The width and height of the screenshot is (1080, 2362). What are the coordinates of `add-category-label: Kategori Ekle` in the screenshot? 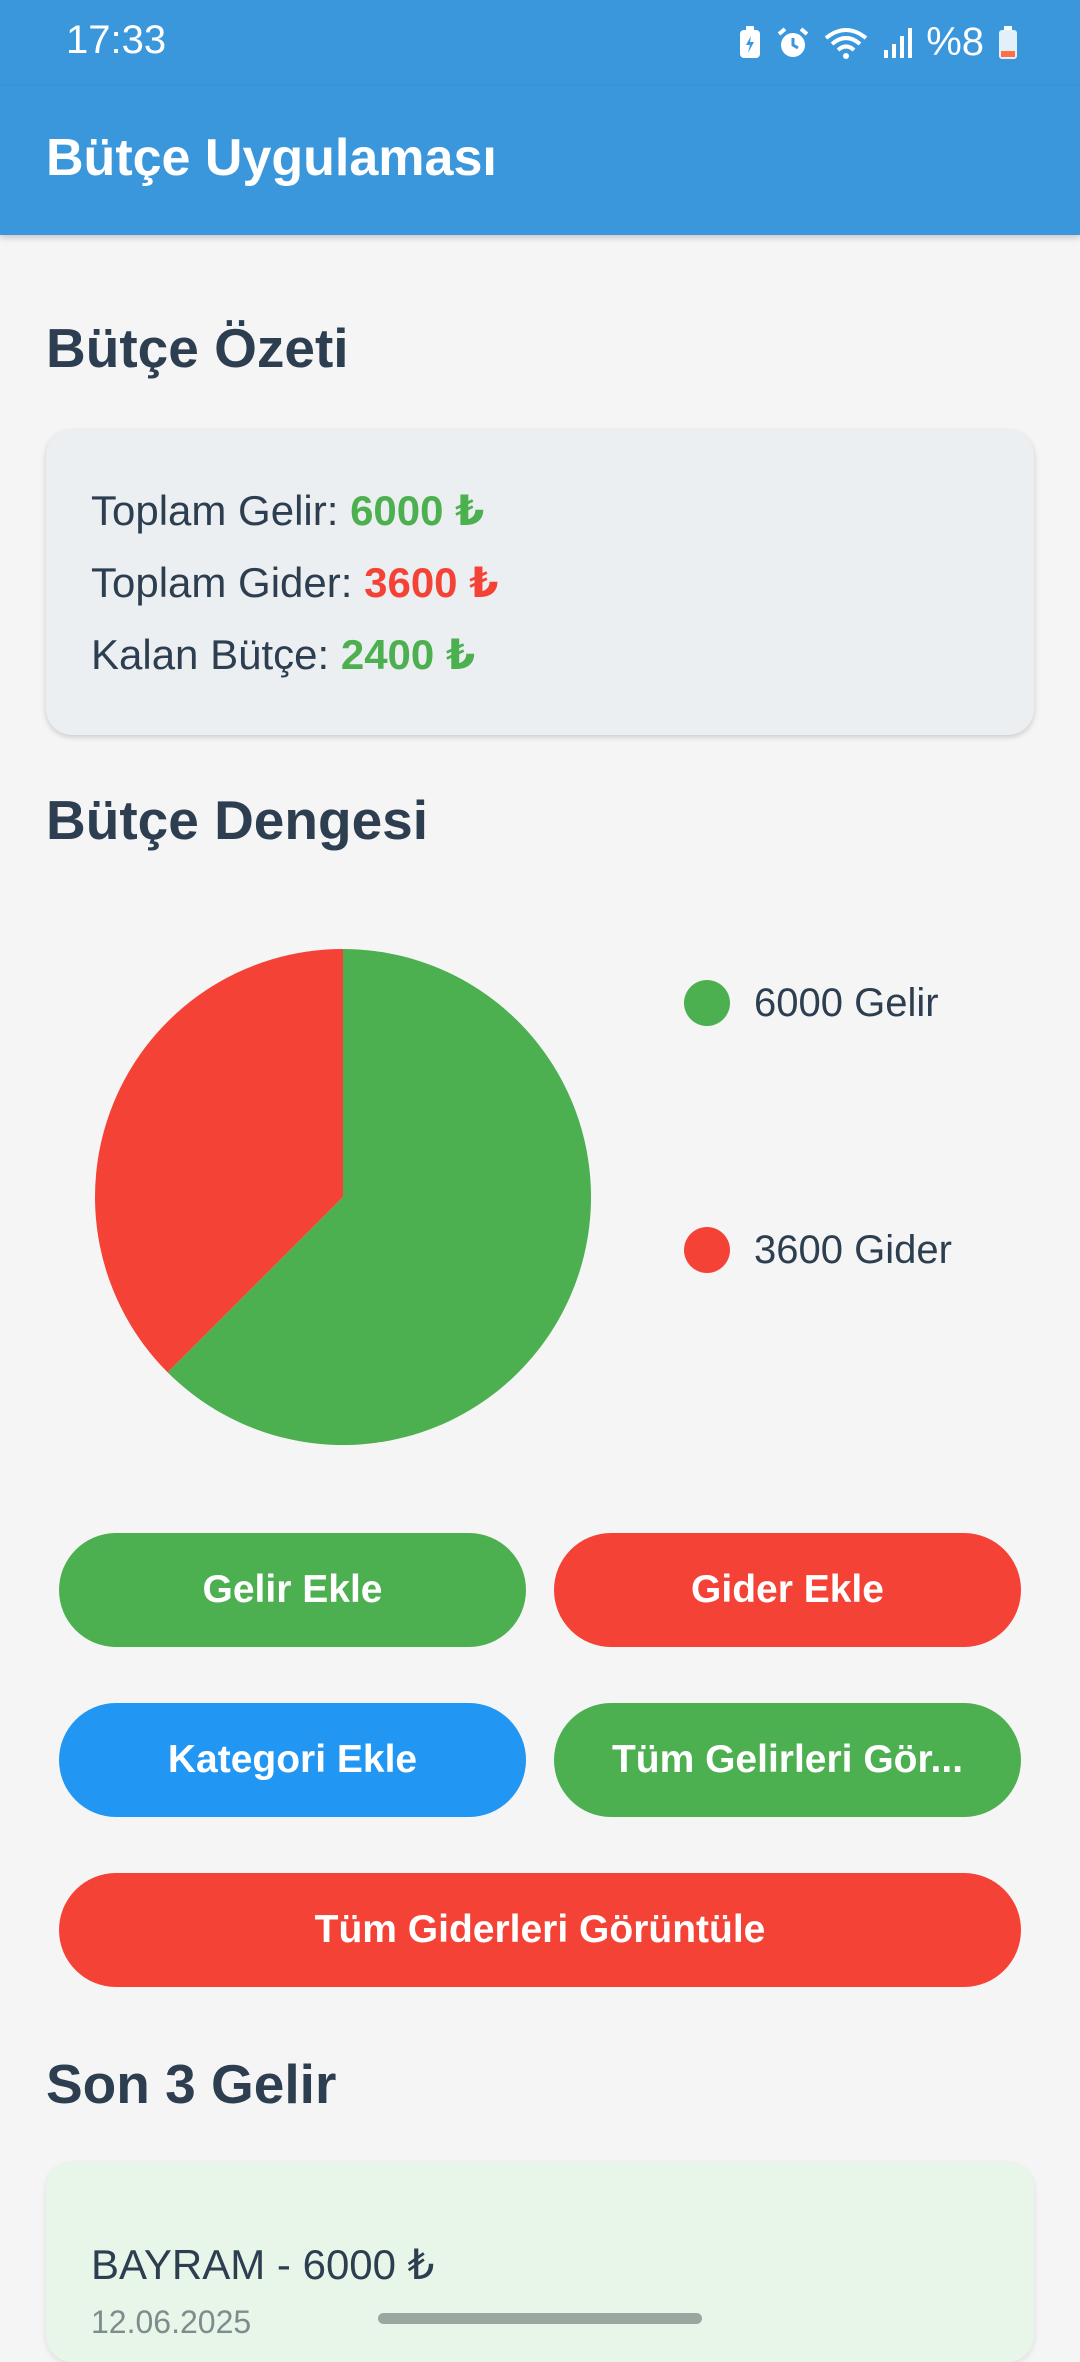 It's located at (292, 1759).